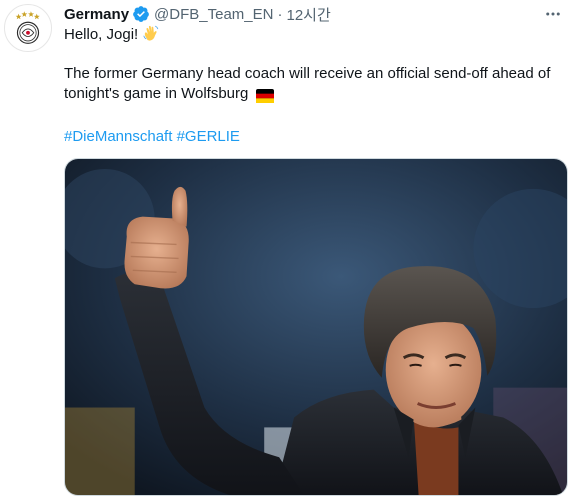 The height and width of the screenshot is (500, 573). What do you see at coordinates (101, 34) in the screenshot?
I see `greeting-text: Hello, Jogi!` at bounding box center [101, 34].